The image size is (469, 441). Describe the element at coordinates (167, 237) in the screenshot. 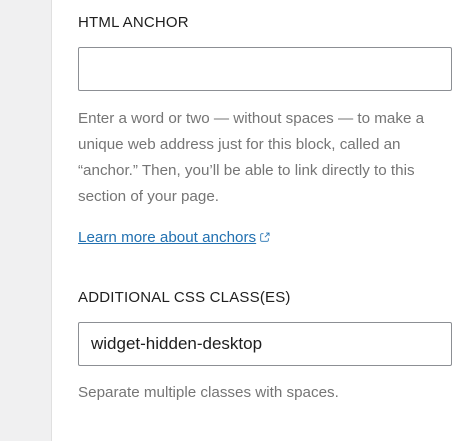

I see `learn-more-anchors-label: Learn more about anchors` at that location.